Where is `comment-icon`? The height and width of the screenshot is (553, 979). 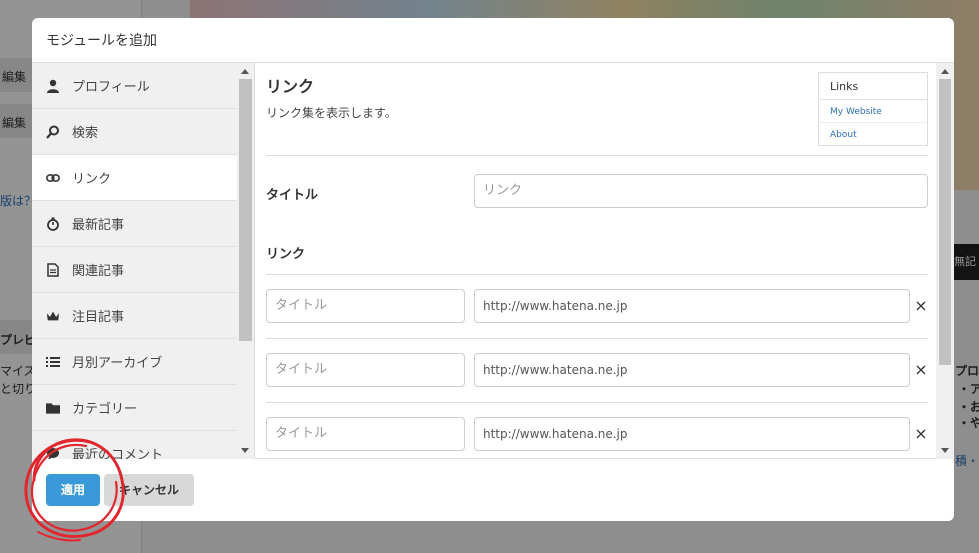 comment-icon is located at coordinates (53, 453).